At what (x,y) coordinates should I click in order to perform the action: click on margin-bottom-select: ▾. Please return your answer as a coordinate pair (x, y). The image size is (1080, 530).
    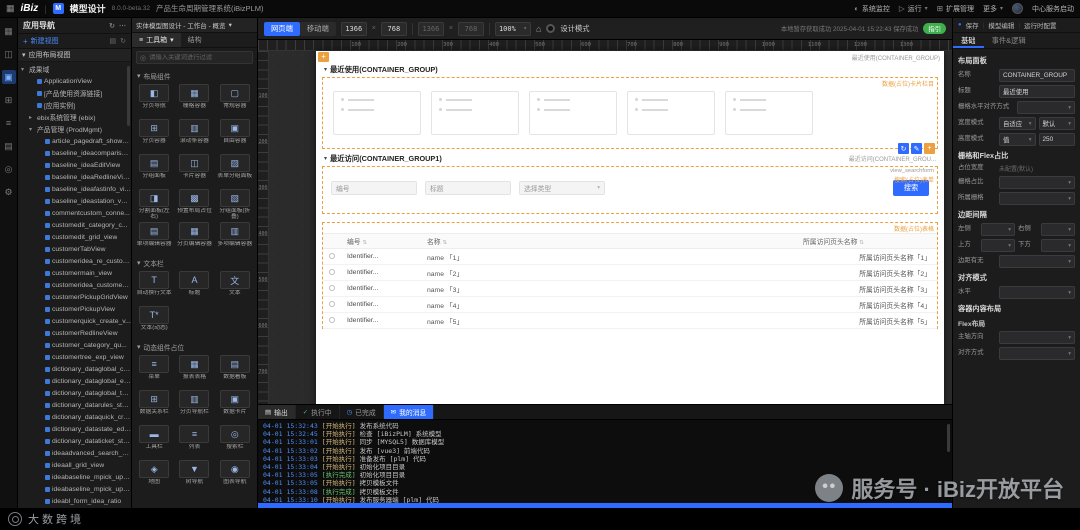
    Looking at the image, I should click on (1058, 245).